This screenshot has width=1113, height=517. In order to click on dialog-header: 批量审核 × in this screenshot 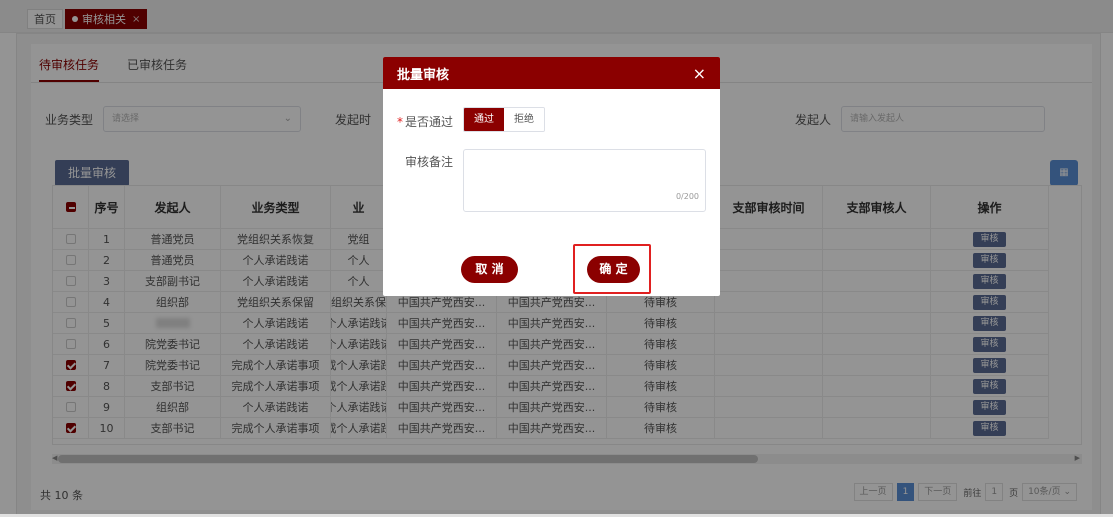, I will do `click(551, 73)`.